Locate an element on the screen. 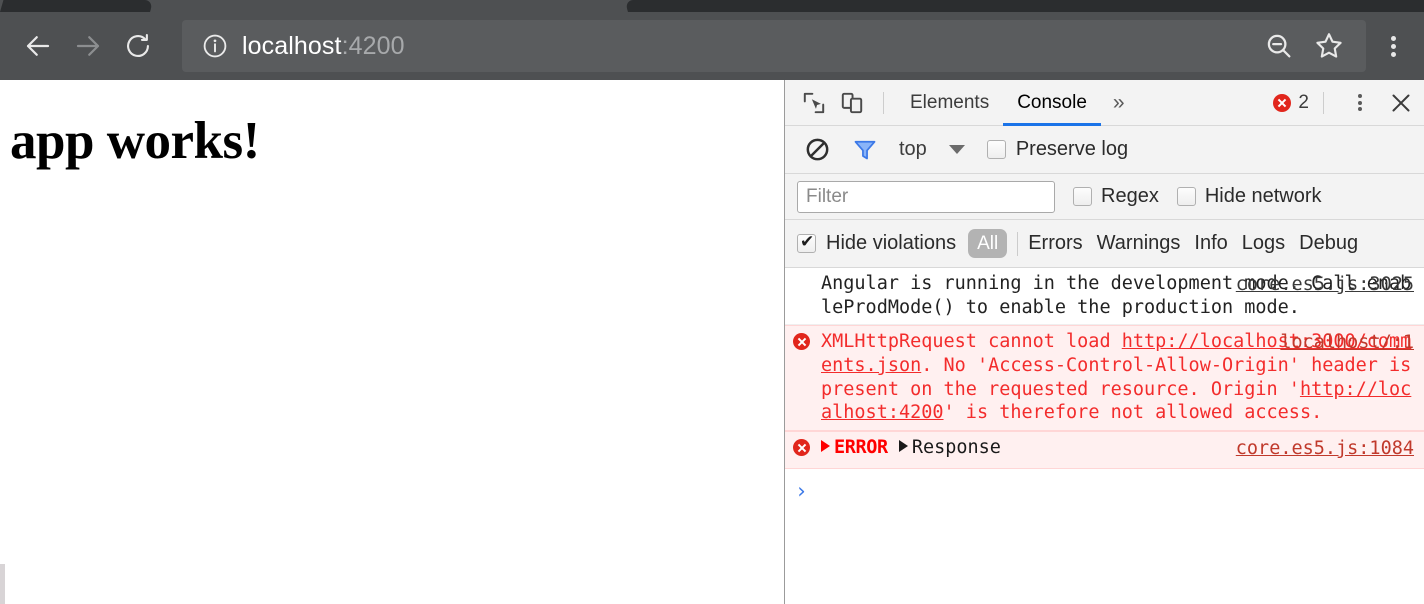  tab-strip is located at coordinates (712, 6).